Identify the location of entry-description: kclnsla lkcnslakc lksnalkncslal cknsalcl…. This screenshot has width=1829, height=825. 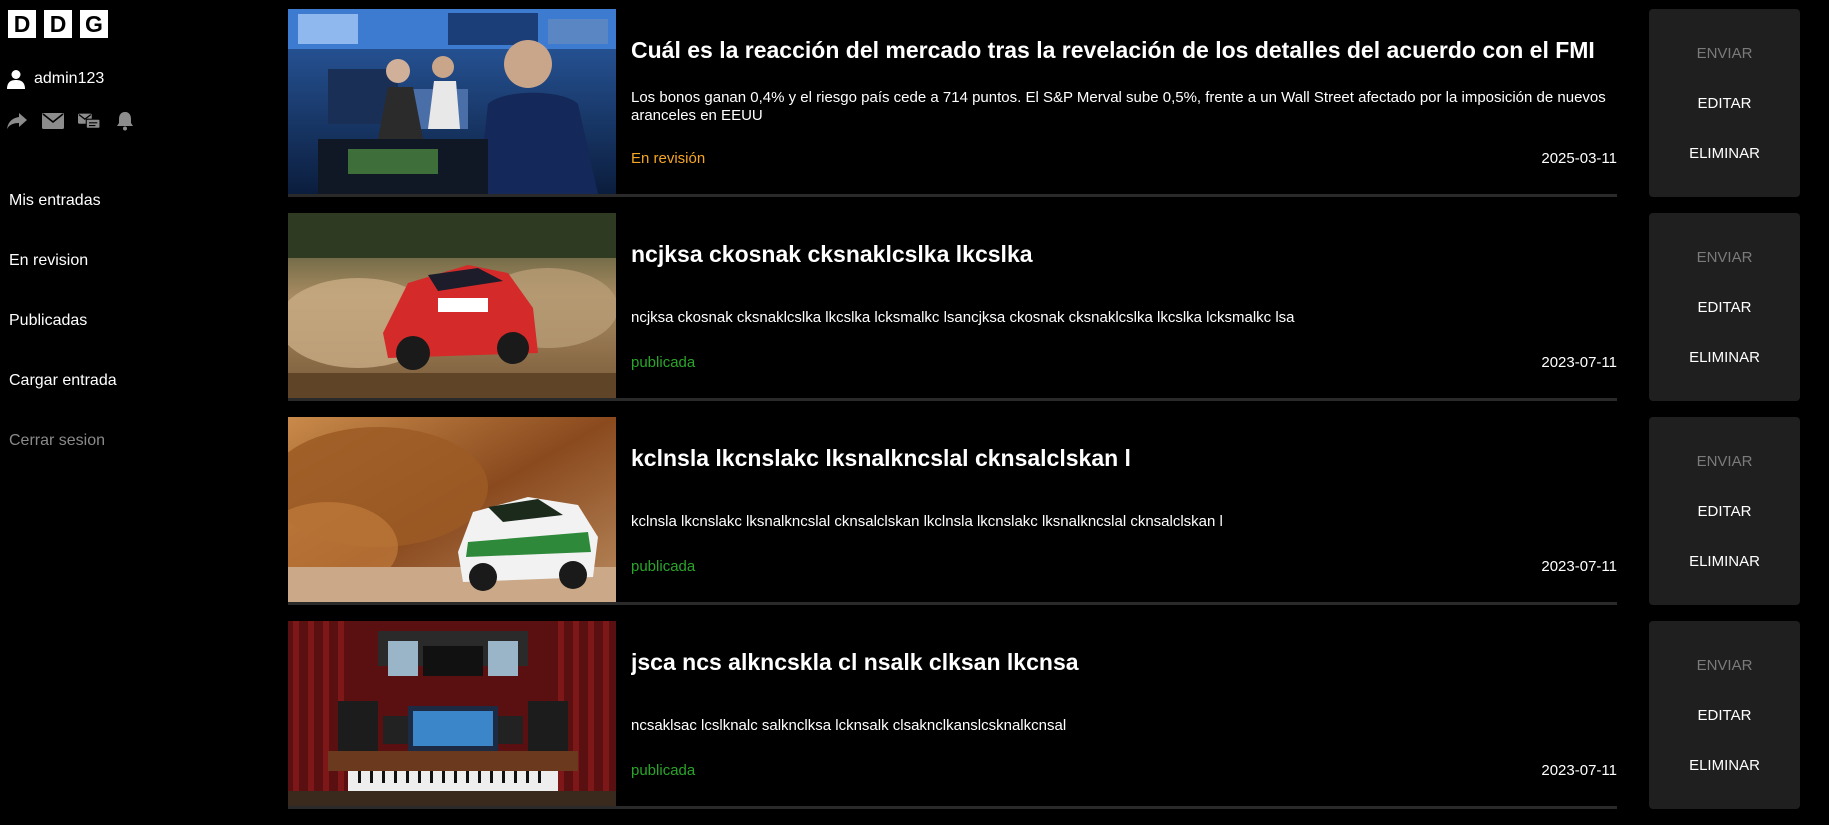
(927, 521).